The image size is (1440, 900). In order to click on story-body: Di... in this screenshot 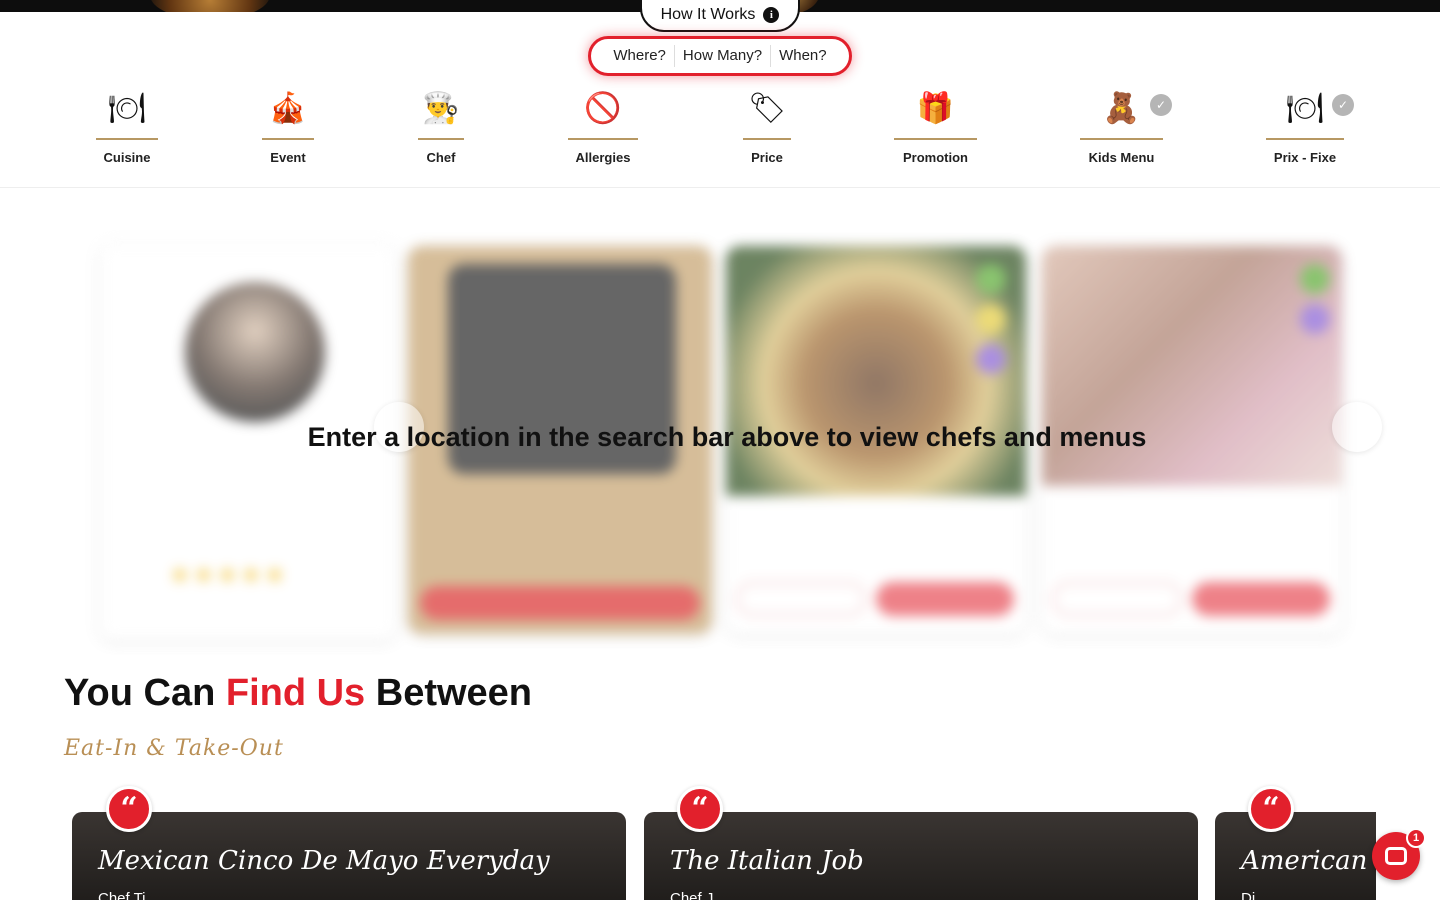, I will do `click(1254, 895)`.